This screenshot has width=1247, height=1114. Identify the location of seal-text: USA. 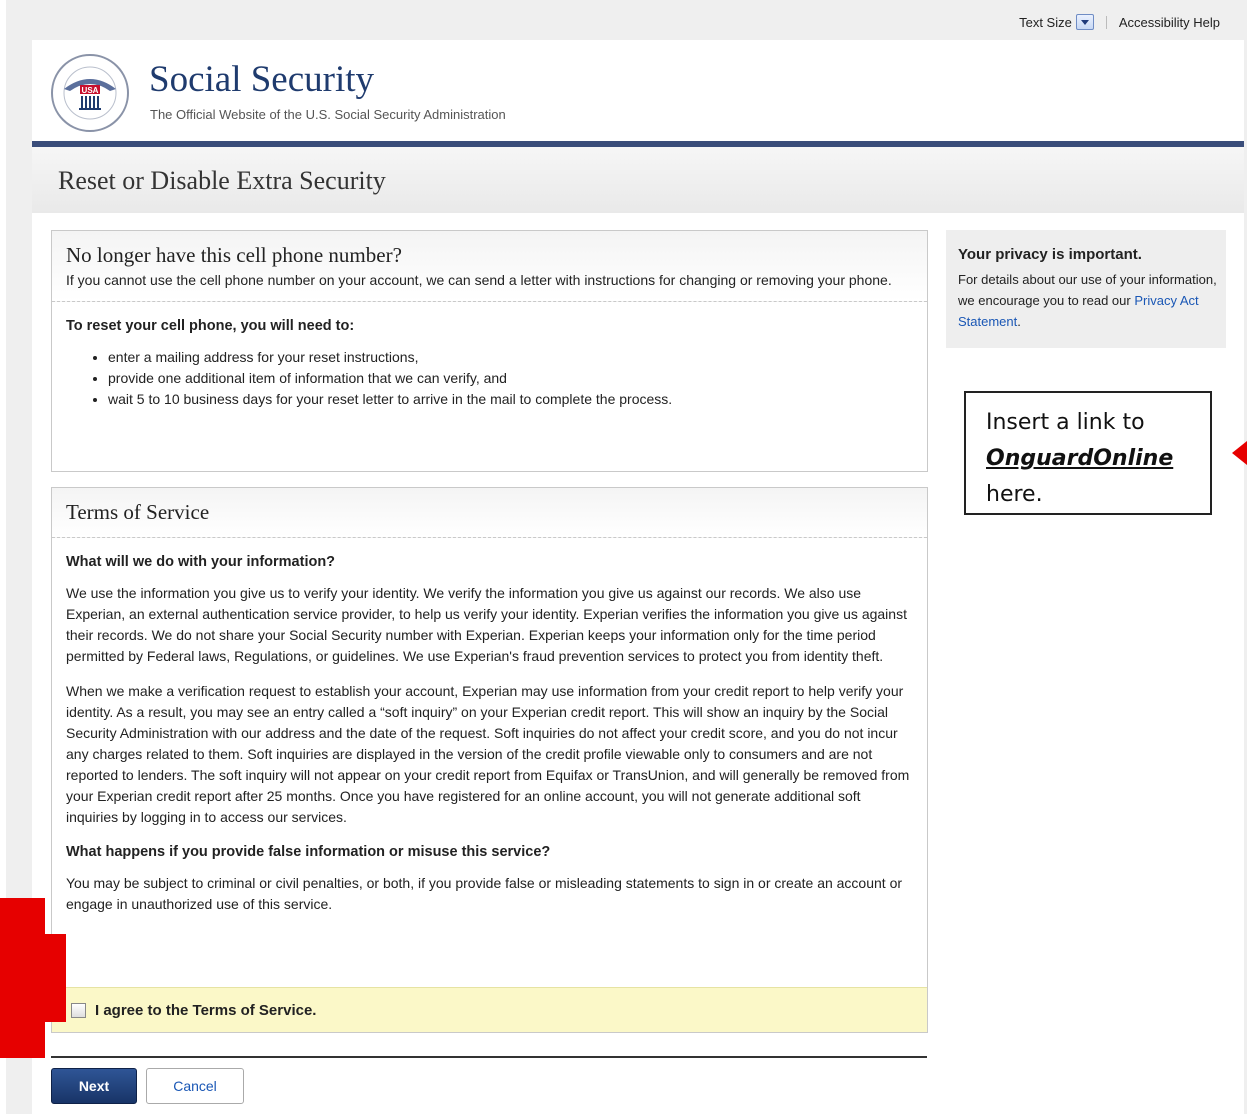
(90, 90).